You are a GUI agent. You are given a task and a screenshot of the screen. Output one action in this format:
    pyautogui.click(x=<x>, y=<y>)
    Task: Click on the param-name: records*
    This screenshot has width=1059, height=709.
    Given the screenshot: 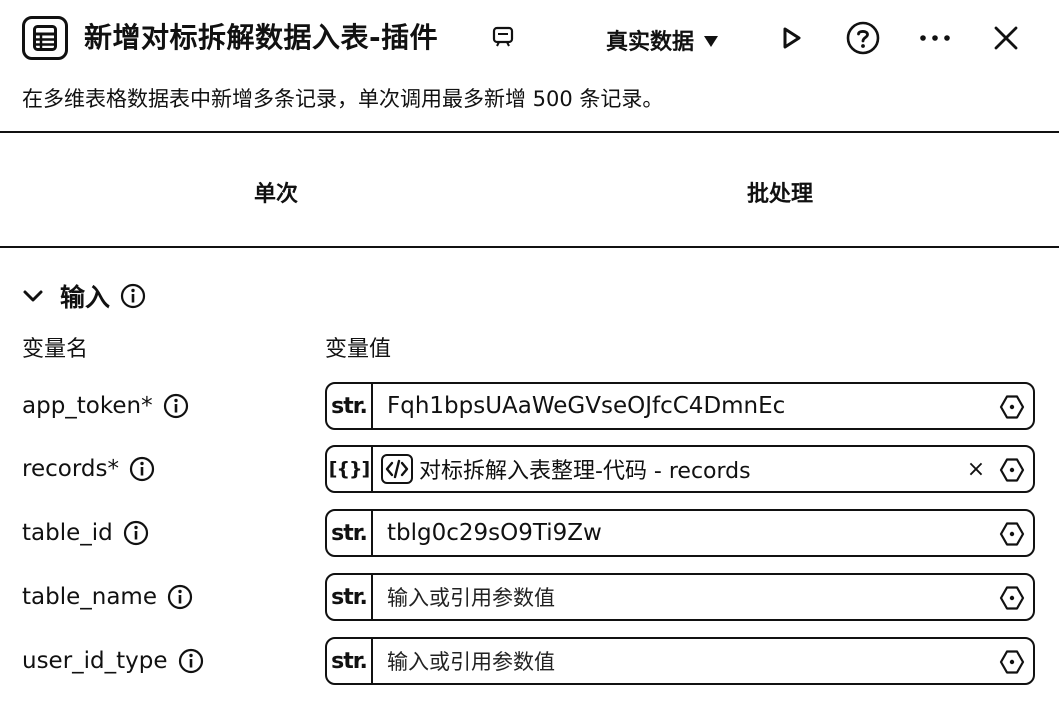 What is the action you would take?
    pyautogui.click(x=70, y=469)
    